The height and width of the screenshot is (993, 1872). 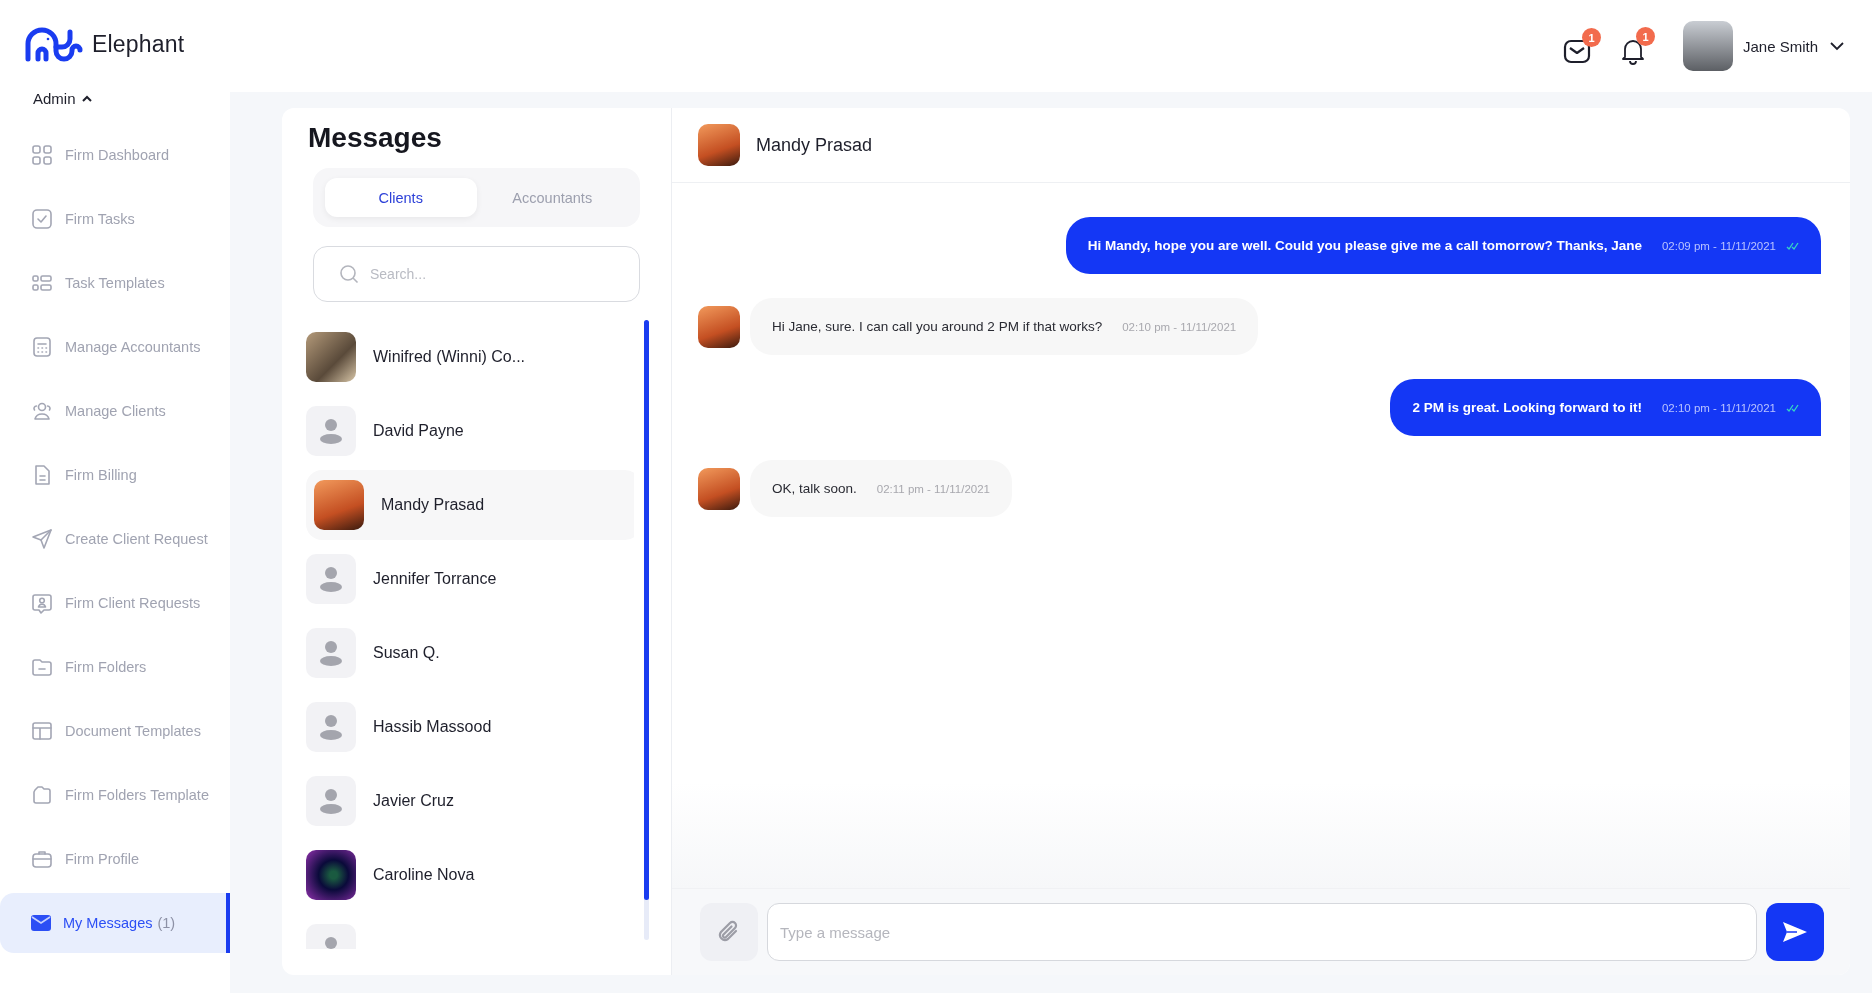 I want to click on contact-name: Caroline Nova, so click(x=424, y=875).